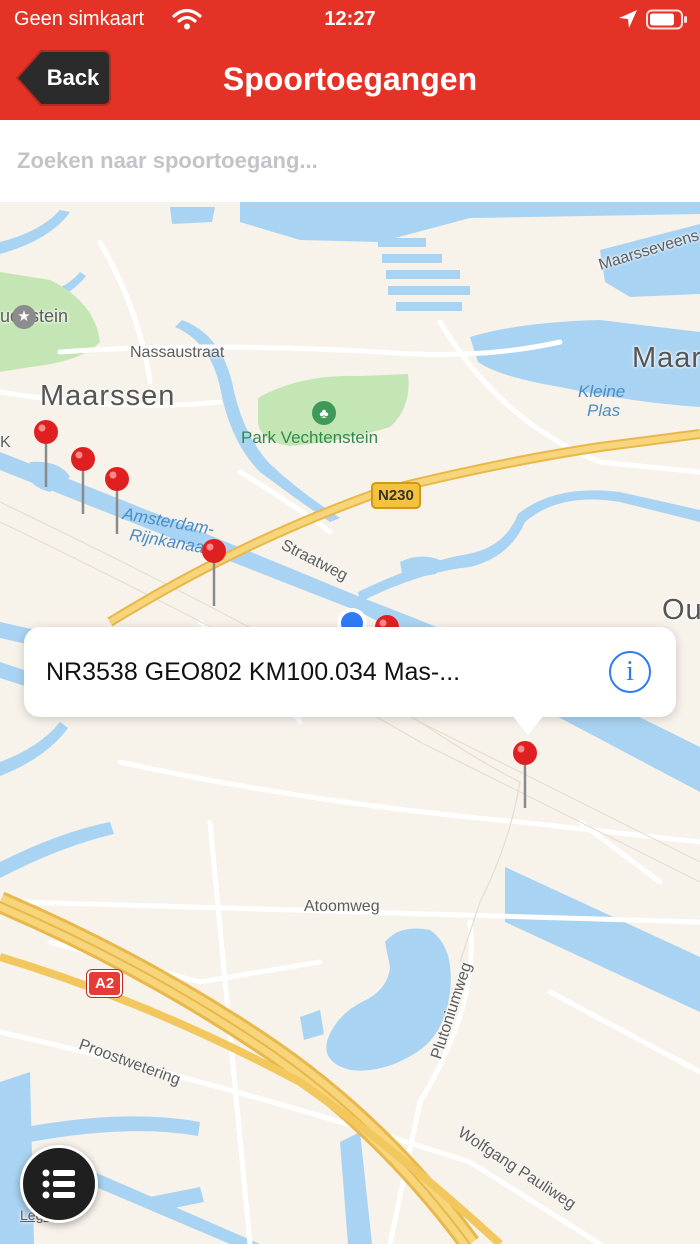  Describe the element at coordinates (525, 775) in the screenshot. I see `map-pin-selected` at that location.